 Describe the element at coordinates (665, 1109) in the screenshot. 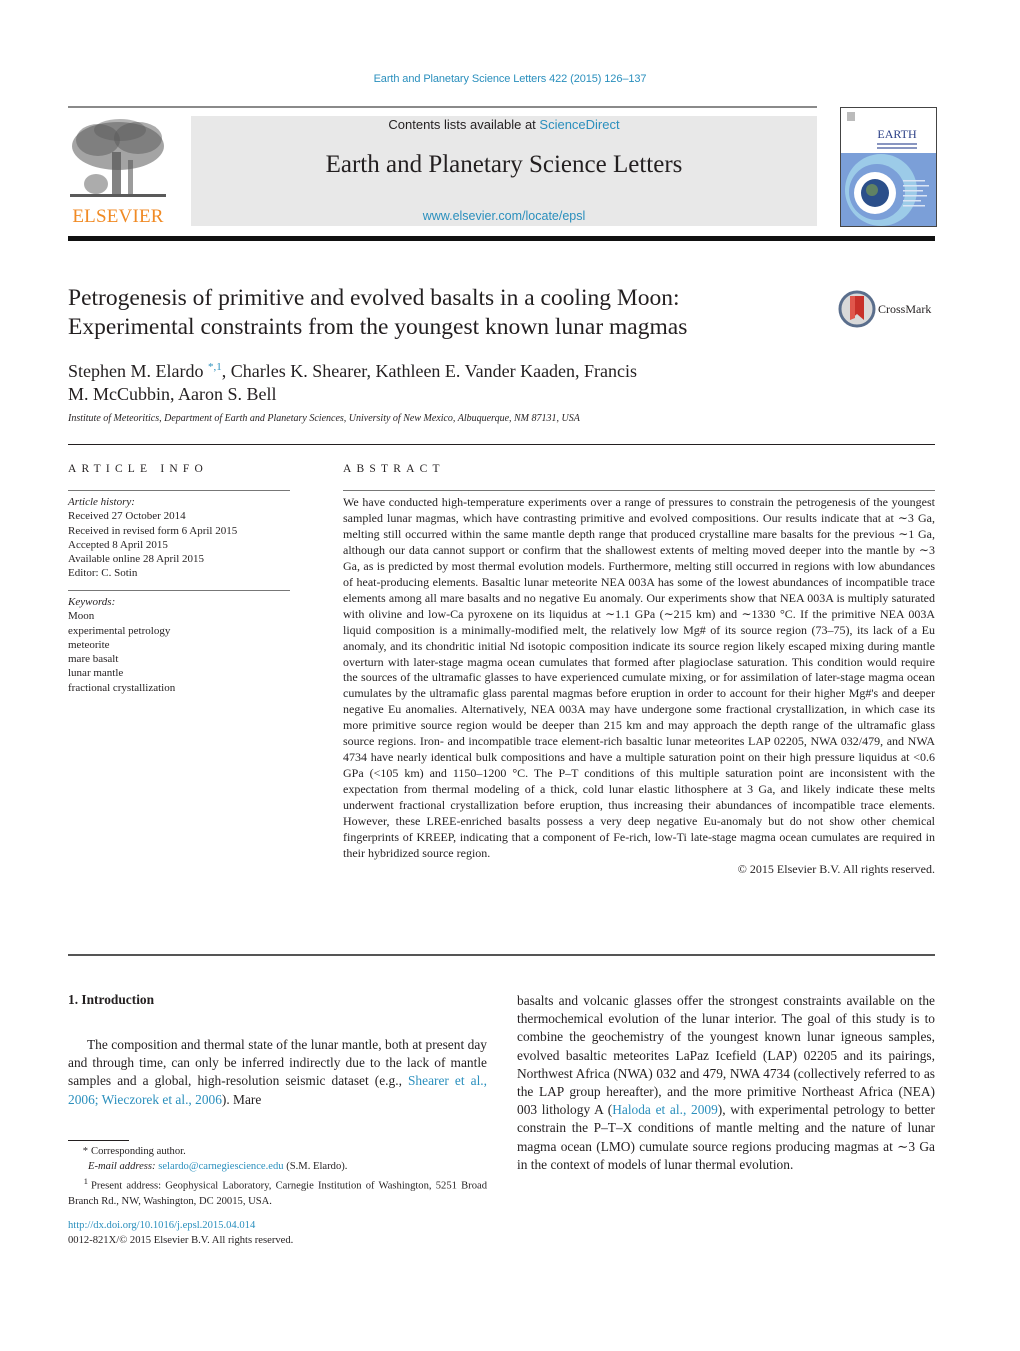

I see `citation-link: Haloda et al., 2009` at that location.